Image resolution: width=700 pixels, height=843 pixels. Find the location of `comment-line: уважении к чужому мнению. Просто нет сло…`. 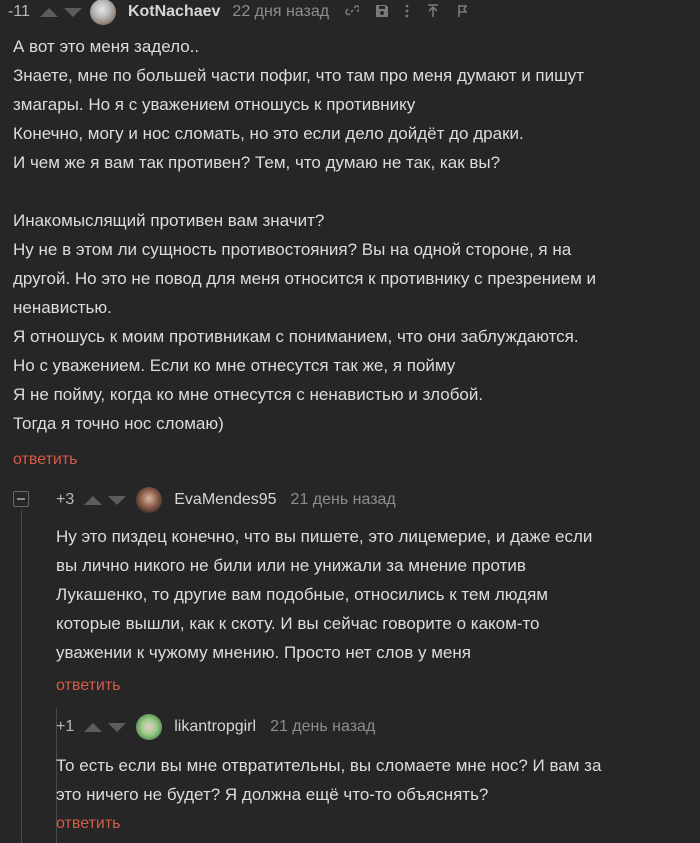

comment-line: уважении к чужому мнению. Просто нет сло… is located at coordinates (263, 652).